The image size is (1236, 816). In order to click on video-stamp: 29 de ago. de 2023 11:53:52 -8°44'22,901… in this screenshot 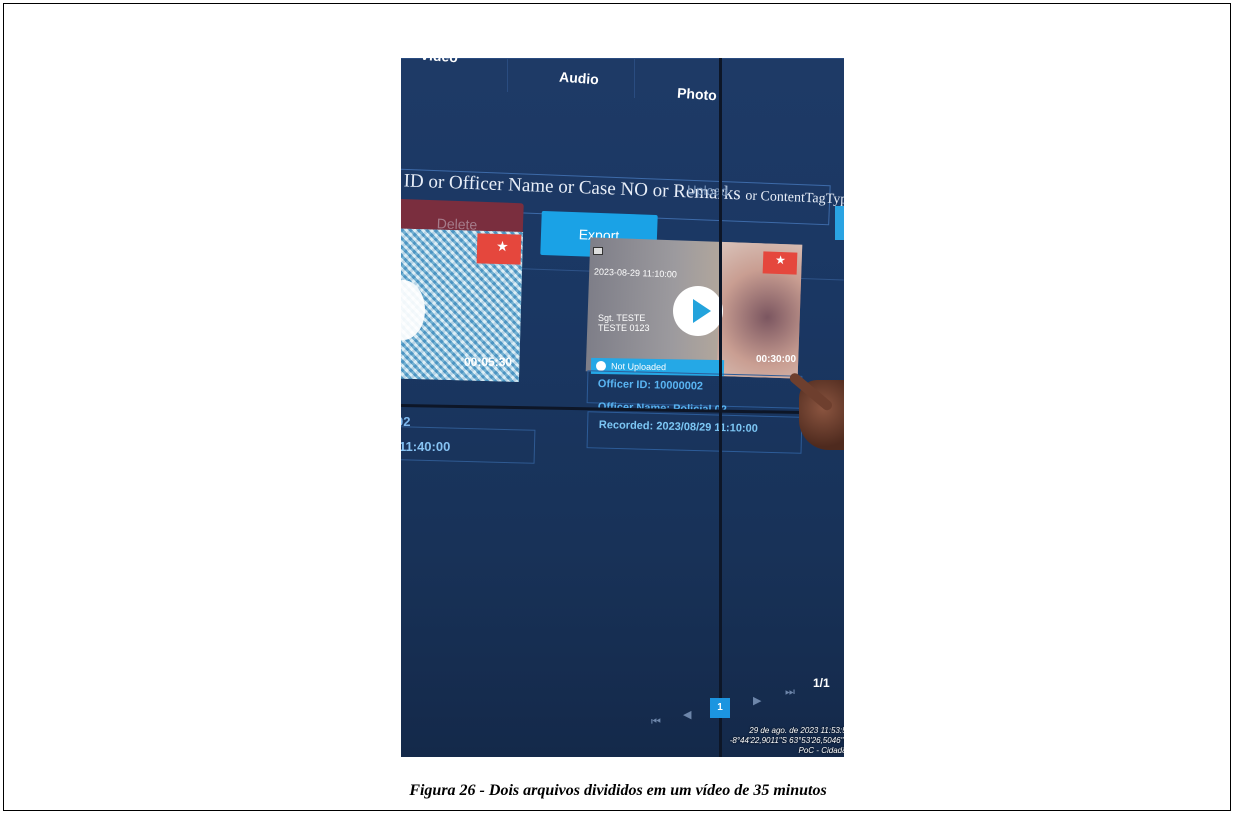, I will do `click(786, 740)`.